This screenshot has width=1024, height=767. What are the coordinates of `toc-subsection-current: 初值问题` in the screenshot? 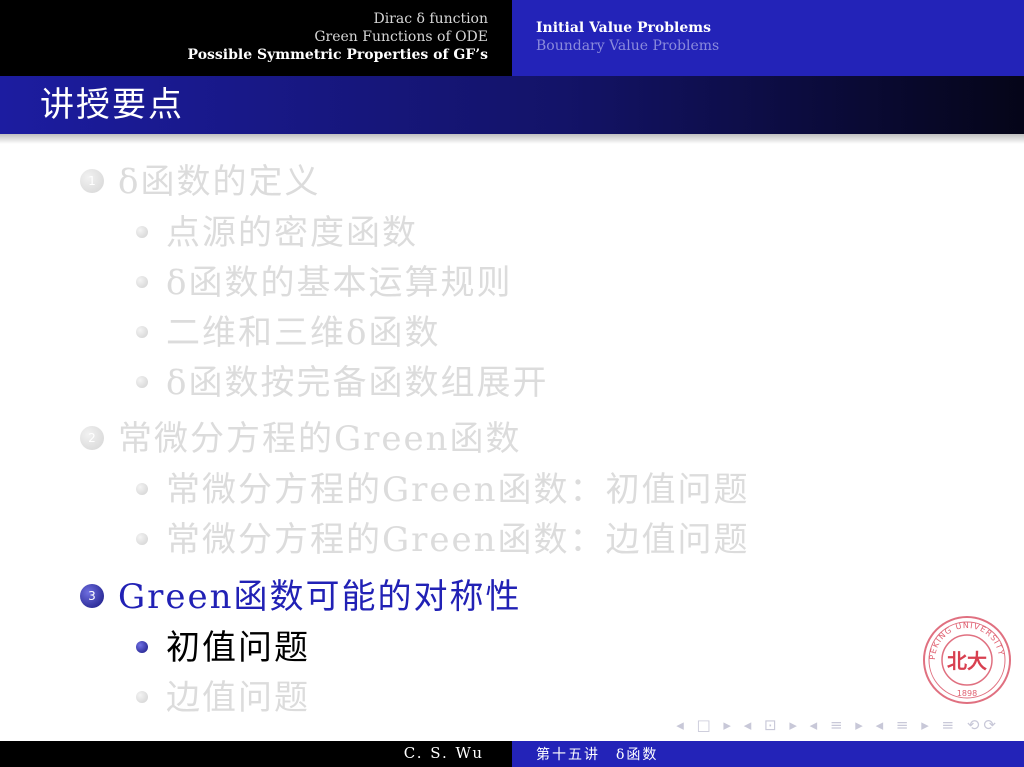 It's located at (223, 648).